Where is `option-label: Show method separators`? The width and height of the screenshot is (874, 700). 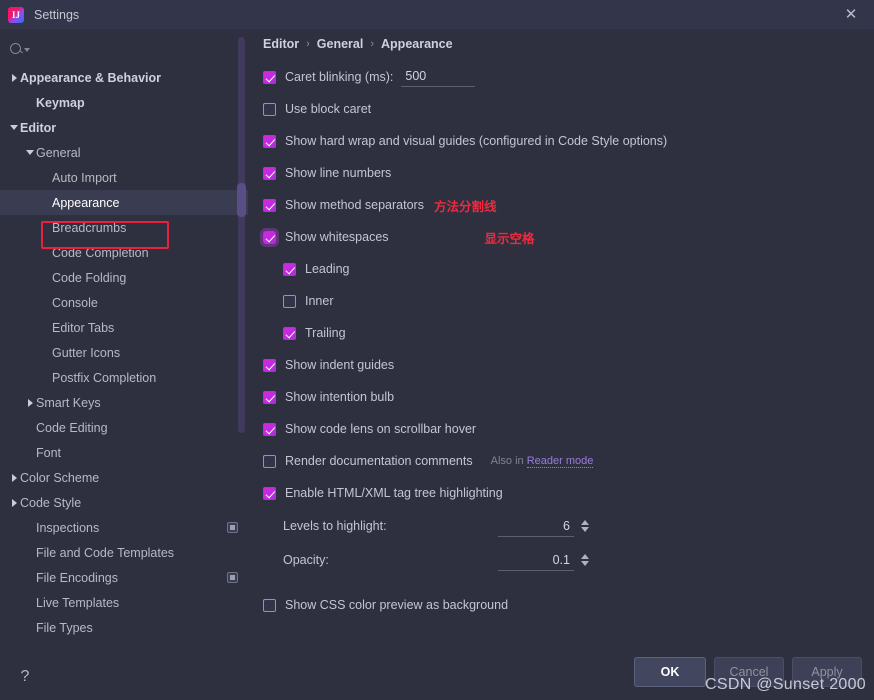 option-label: Show method separators is located at coordinates (354, 205).